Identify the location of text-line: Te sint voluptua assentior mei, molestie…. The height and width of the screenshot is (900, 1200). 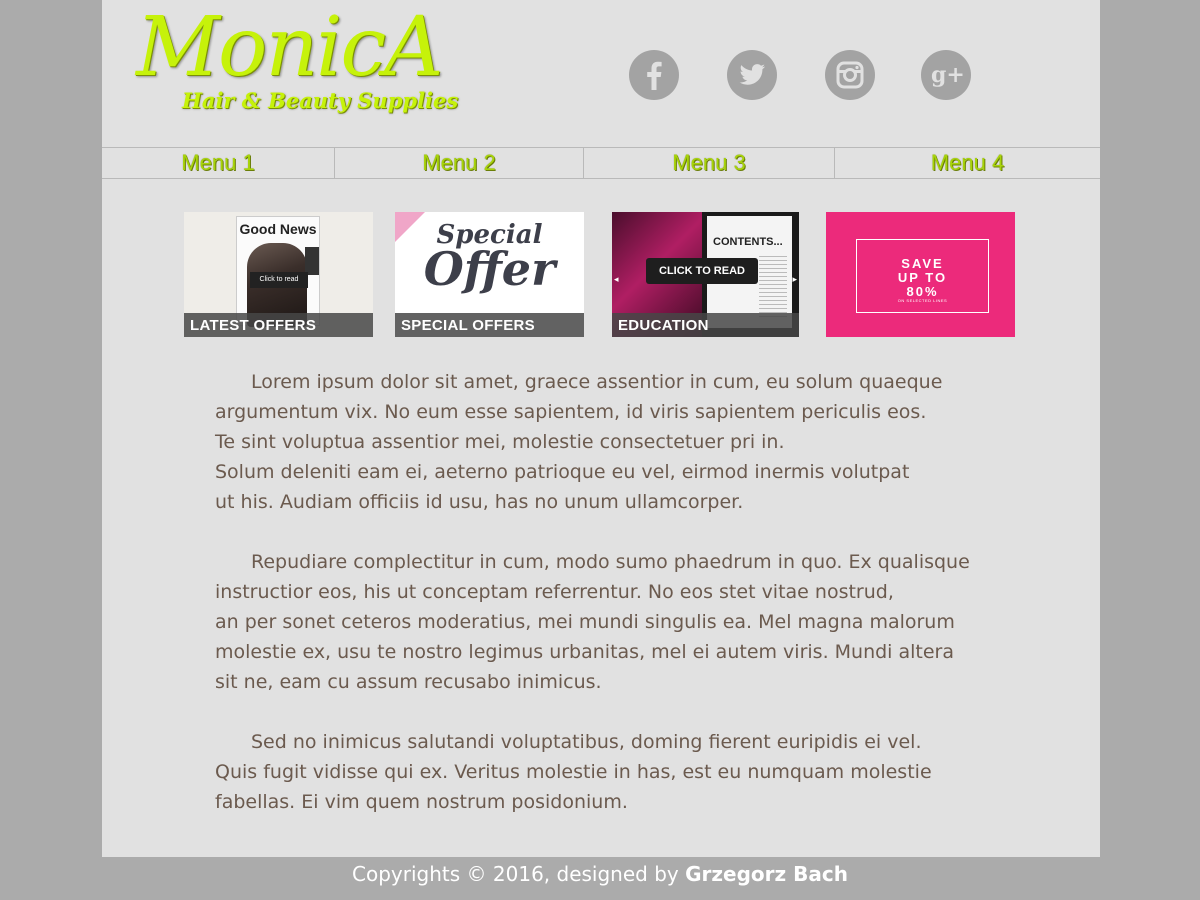
(500, 442).